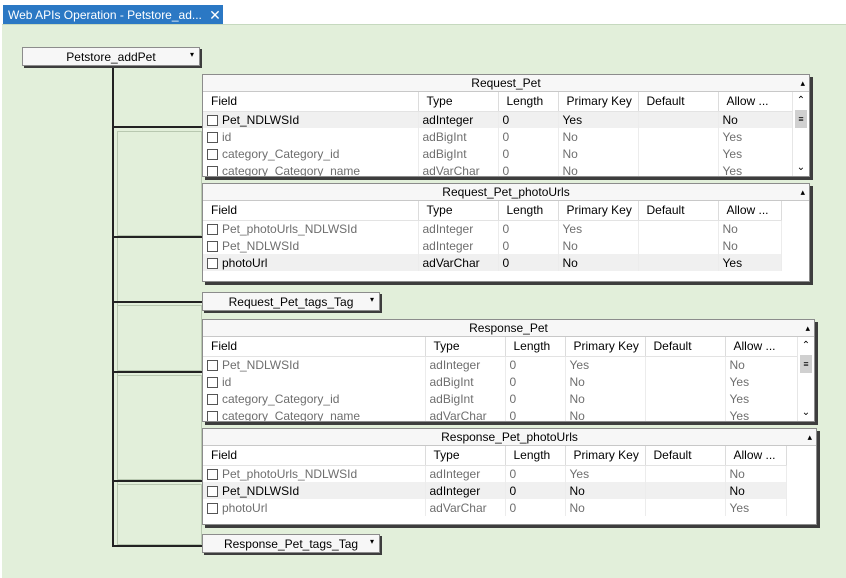  Describe the element at coordinates (458, 136) in the screenshot. I see `cell-type: adBigInt` at that location.